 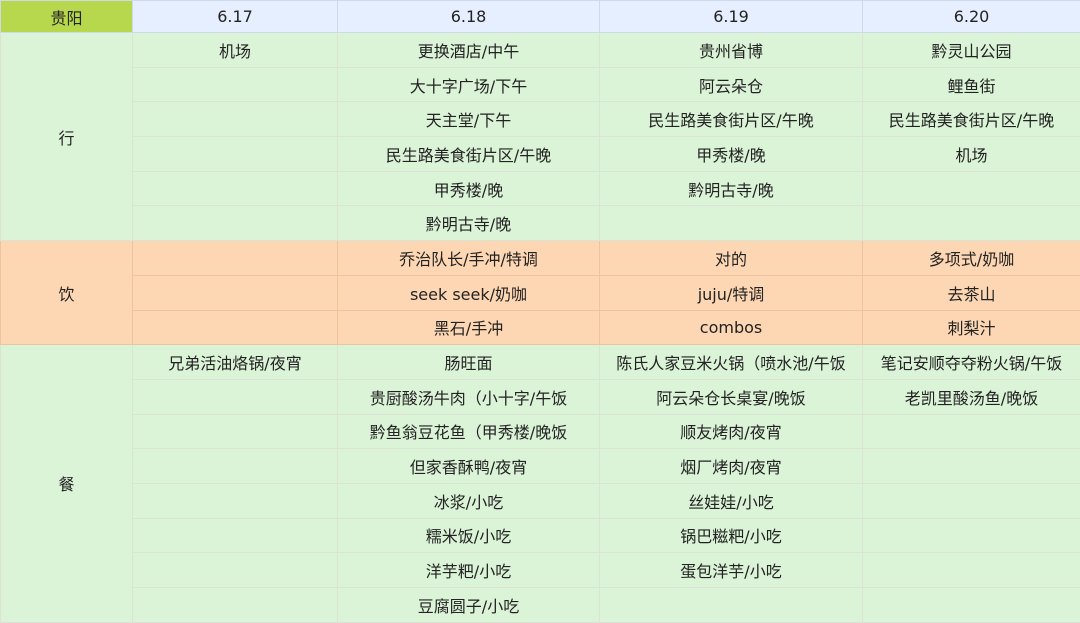 I want to click on table-row: 洋芋粑/小吃蛋包洋芋/小吃, so click(x=540, y=570).